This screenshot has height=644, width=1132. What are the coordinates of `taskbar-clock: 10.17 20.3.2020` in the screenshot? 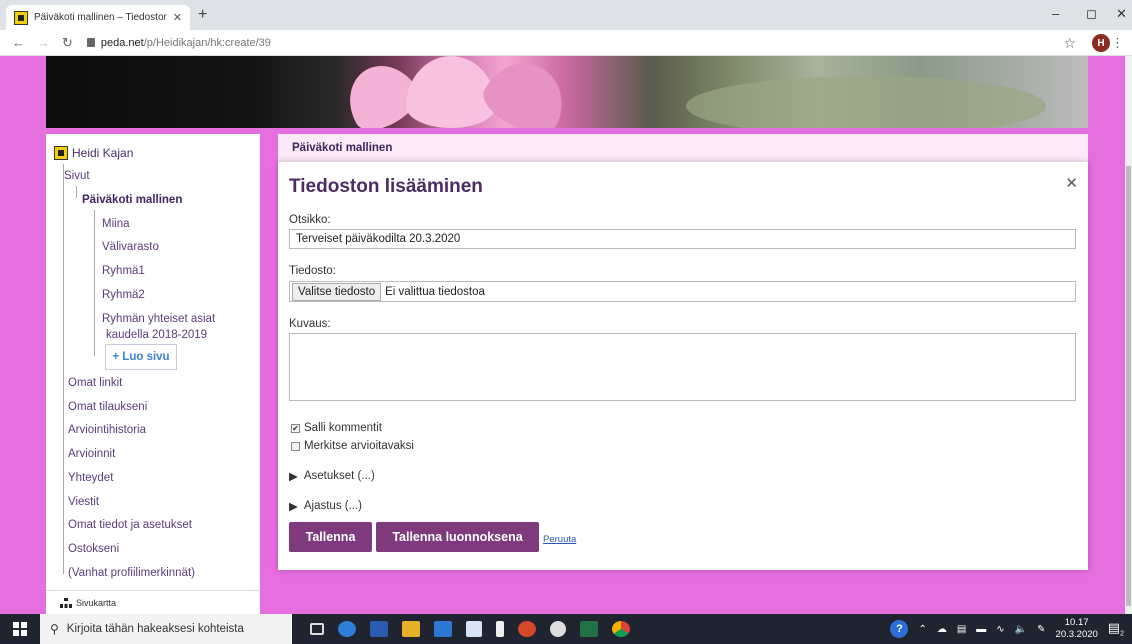 It's located at (1077, 629).